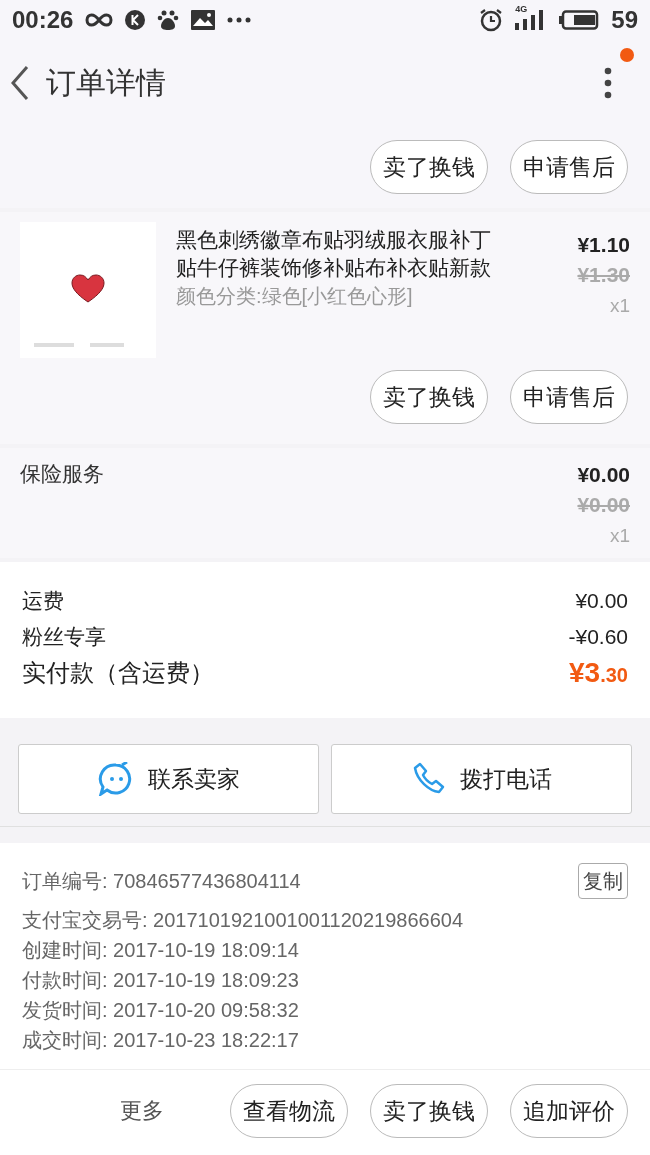 The height and width of the screenshot is (1155, 650). Describe the element at coordinates (243, 920) in the screenshot. I see `order-info-line: 支付宝交易号: 2017101921001001120219866604` at that location.